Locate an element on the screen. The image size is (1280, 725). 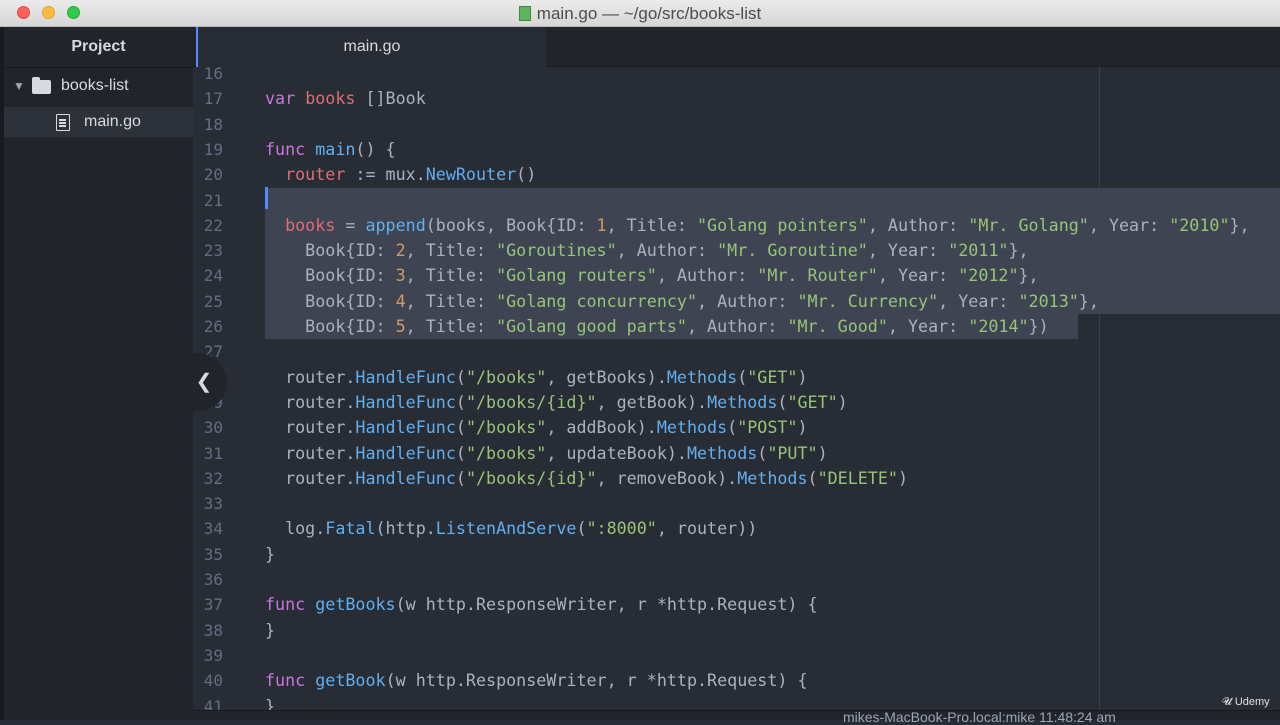
code-token: "2014" is located at coordinates (998, 326).